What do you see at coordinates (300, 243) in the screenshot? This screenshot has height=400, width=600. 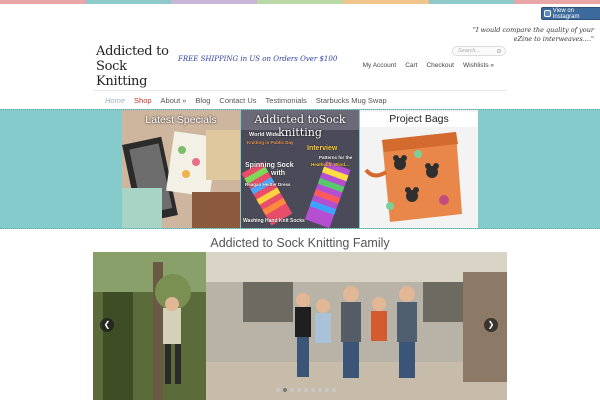 I see `family-section-title: Addicted to Sock Knitting Family` at bounding box center [300, 243].